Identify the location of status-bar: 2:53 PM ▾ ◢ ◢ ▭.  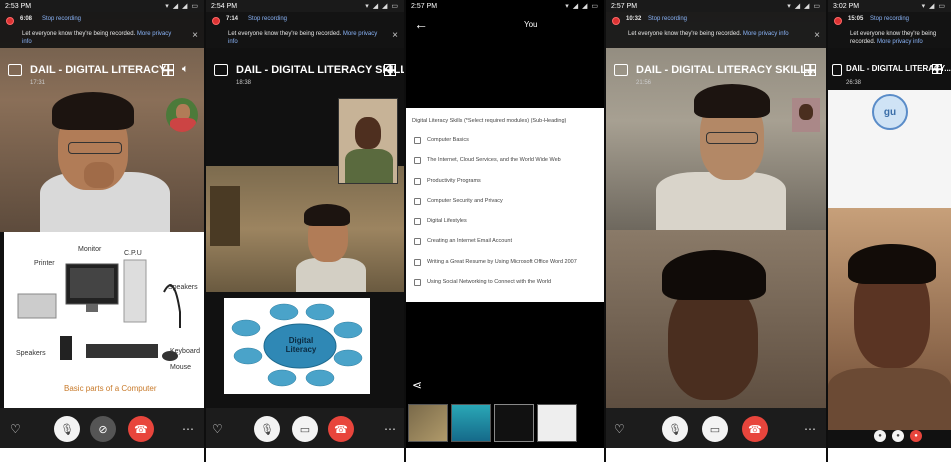
(102, 6).